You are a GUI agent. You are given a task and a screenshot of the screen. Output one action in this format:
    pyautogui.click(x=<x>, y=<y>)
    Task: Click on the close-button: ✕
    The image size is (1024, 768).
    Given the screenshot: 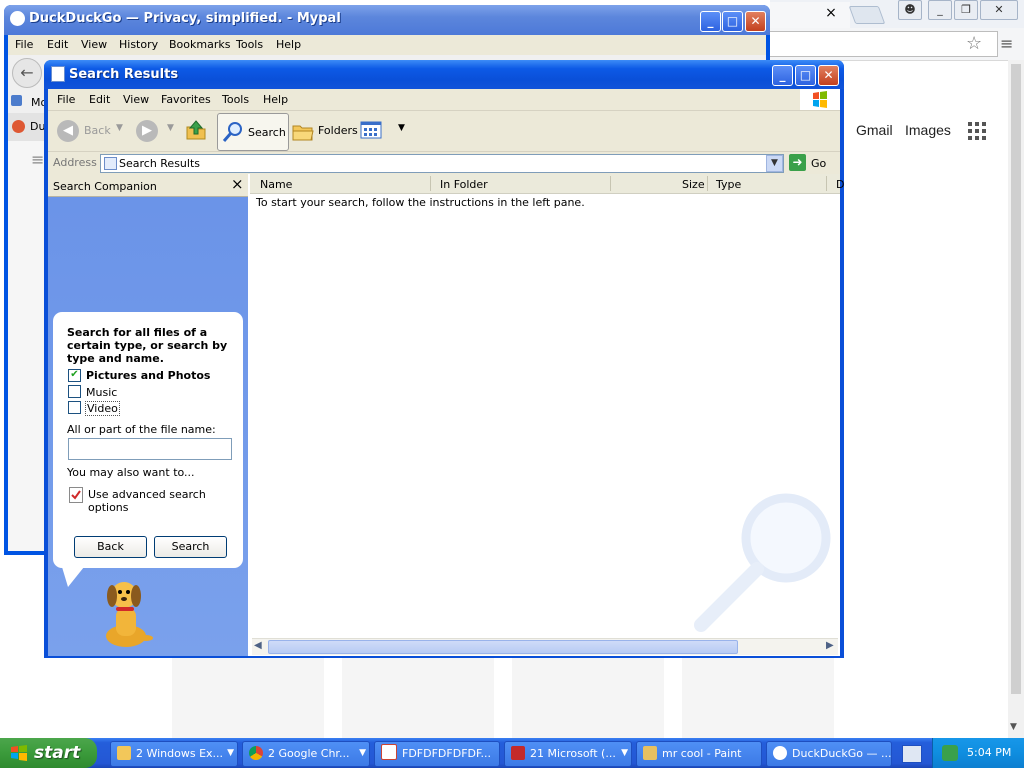 What is the action you would take?
    pyautogui.click(x=828, y=75)
    